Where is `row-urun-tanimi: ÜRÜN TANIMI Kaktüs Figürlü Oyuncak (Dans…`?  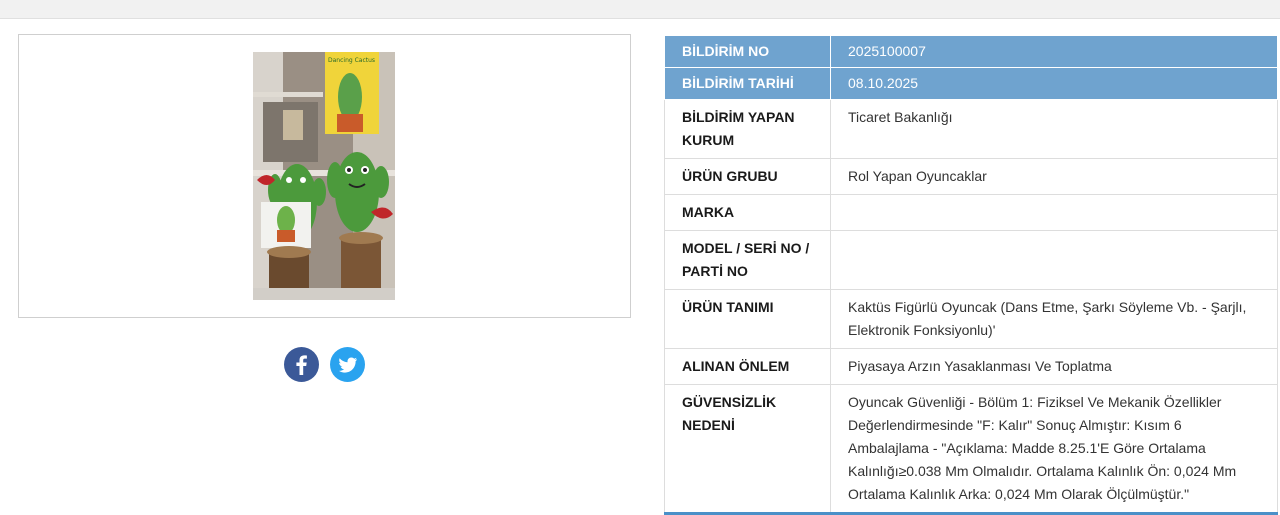
row-urun-tanimi: ÜRÜN TANIMI Kaktüs Figürlü Oyuncak (Dans… is located at coordinates (971, 319).